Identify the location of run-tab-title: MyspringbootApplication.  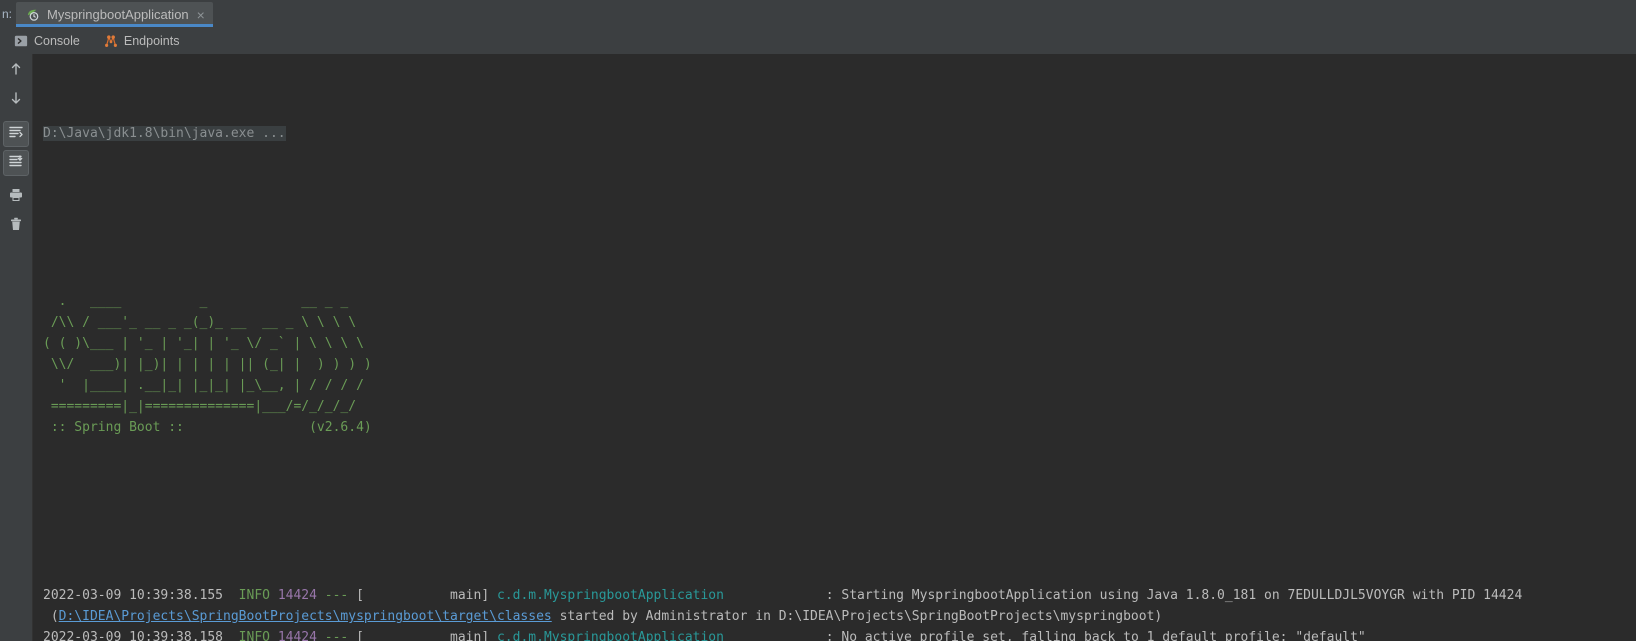
(118, 14).